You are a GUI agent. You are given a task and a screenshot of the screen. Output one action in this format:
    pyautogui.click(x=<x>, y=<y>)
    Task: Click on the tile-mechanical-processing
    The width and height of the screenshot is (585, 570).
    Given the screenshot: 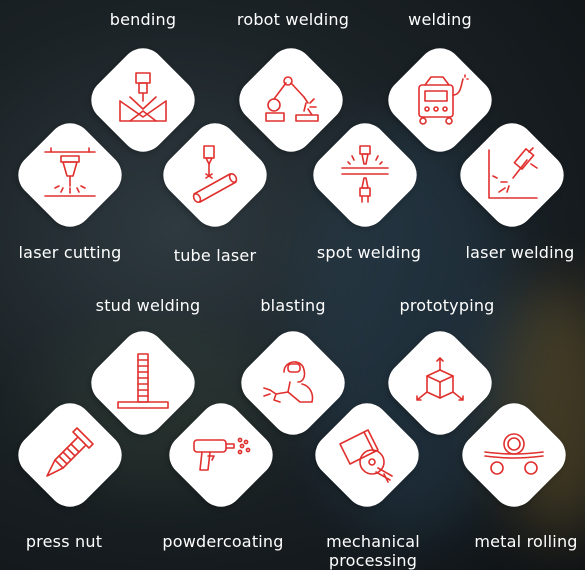 What is the action you would take?
    pyautogui.click(x=367, y=455)
    